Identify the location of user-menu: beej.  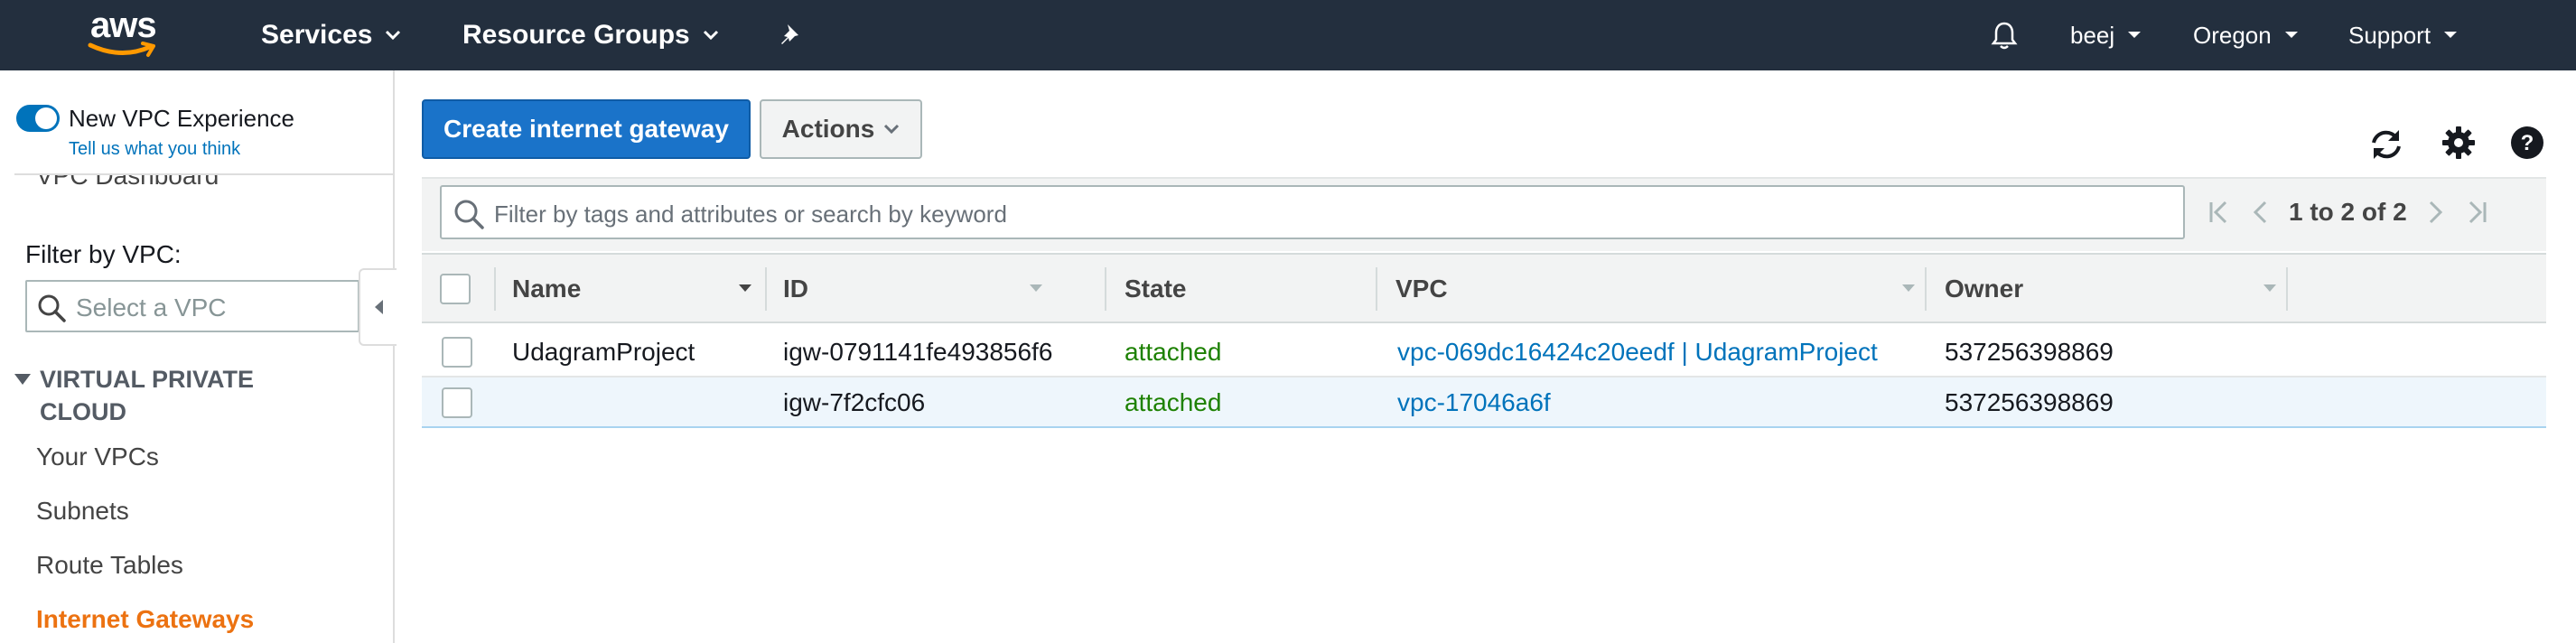
(2106, 35).